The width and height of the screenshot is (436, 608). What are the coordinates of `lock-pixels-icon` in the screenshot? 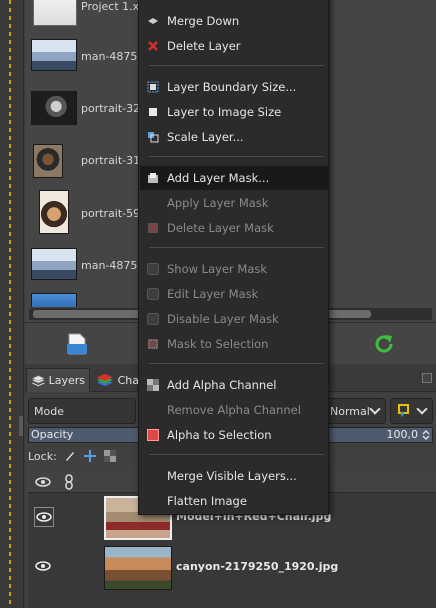 It's located at (70, 456).